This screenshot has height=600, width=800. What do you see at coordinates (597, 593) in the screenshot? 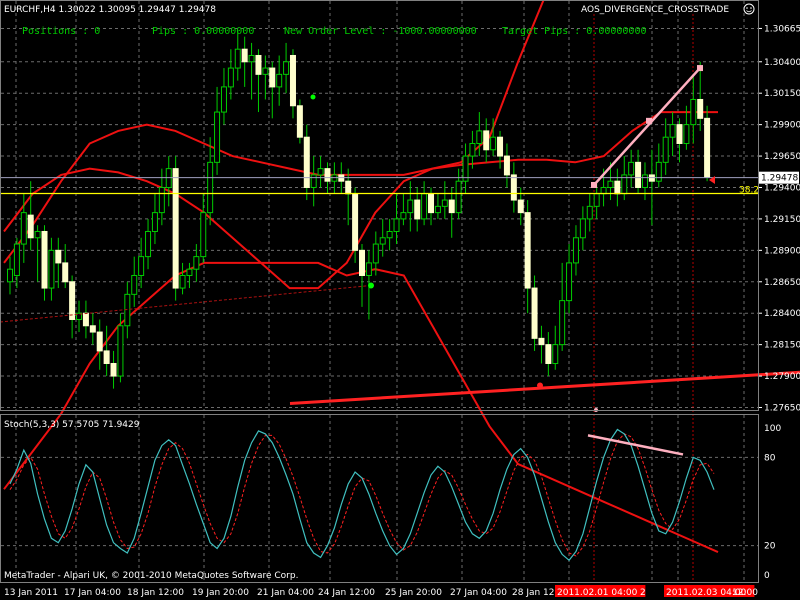
I see `time-axis-label: 2011.02.01 04:00` at bounding box center [597, 593].